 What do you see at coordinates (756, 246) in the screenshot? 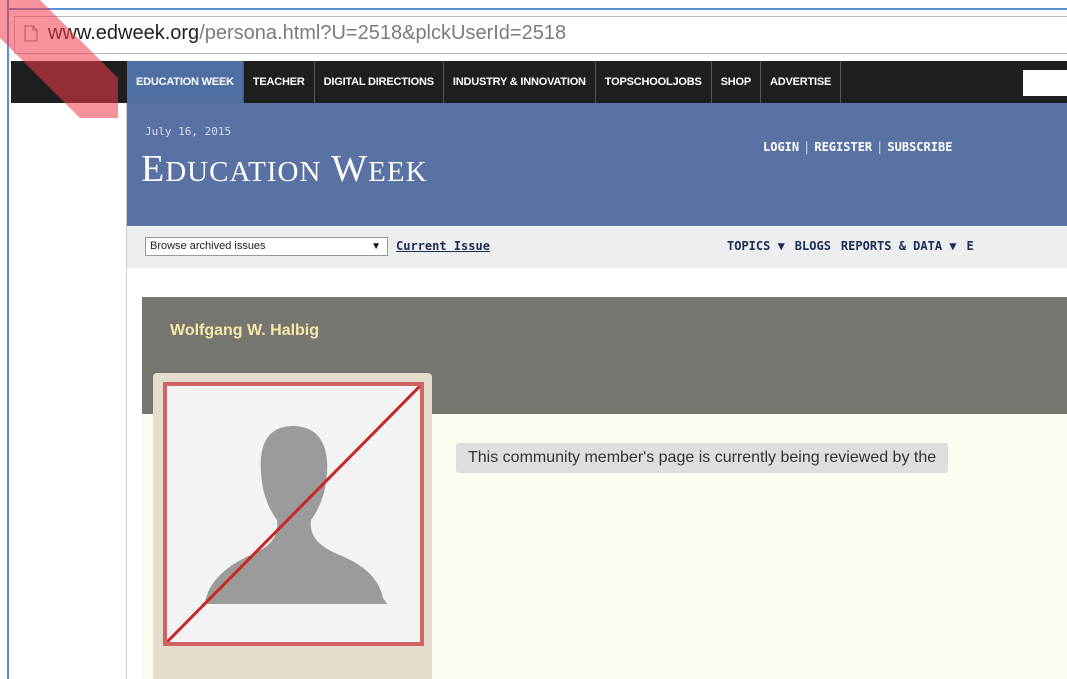
I see `topics-menu: TOPICS ▼` at bounding box center [756, 246].